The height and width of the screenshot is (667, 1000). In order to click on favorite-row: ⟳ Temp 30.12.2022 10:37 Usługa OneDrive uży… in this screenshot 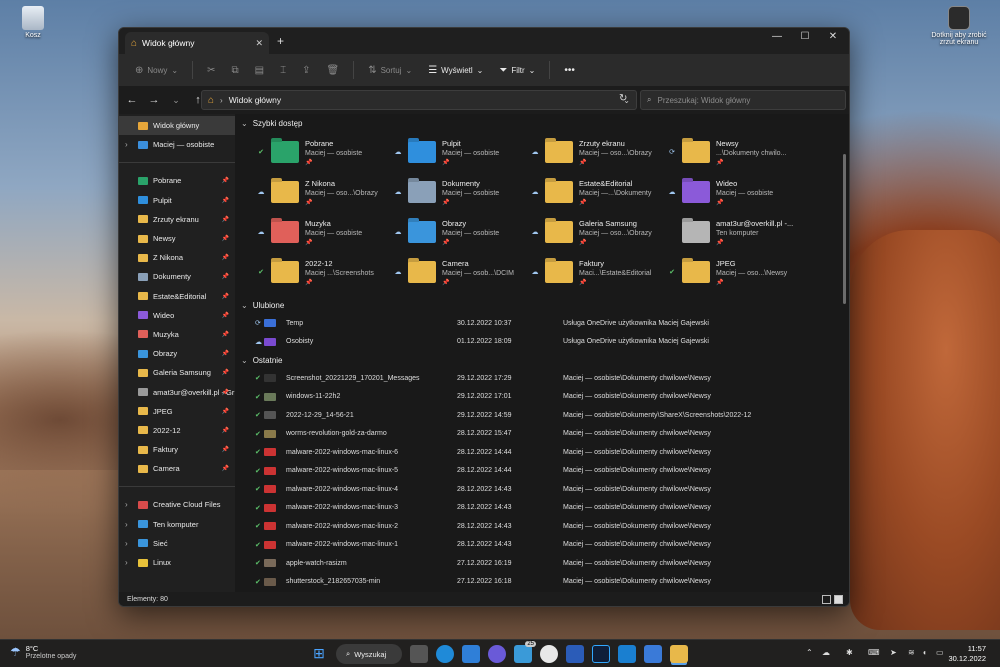, I will do `click(542, 323)`.